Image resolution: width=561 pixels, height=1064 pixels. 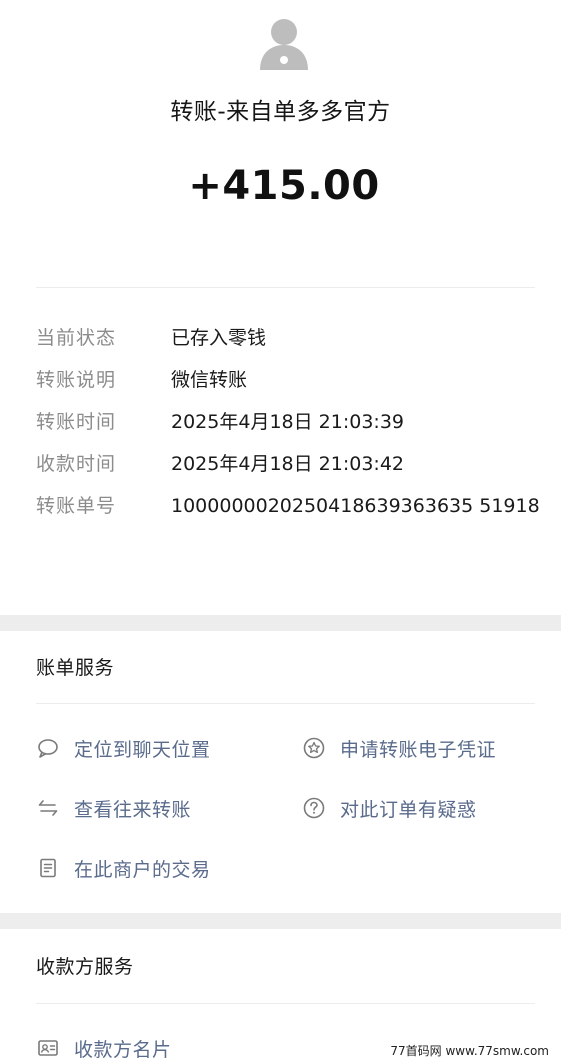 I want to click on payee-card-button: 收款方名片, so click(x=104, y=1047).